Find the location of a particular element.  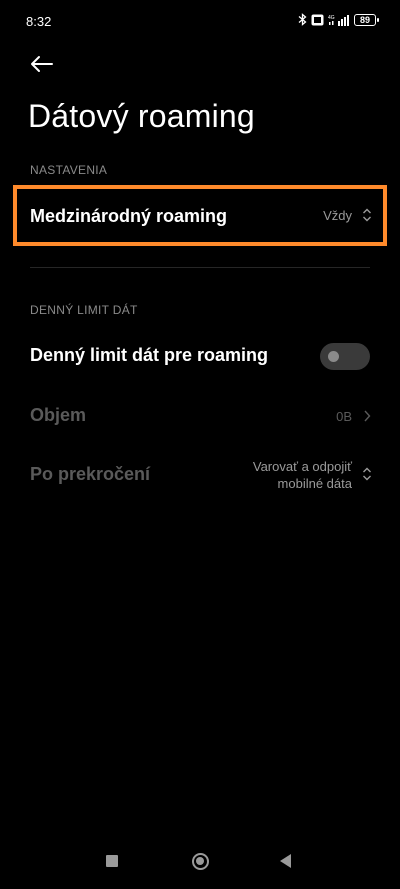

daily-limit-roaming-label: Denný limit dát pre roaming is located at coordinates (149, 355).